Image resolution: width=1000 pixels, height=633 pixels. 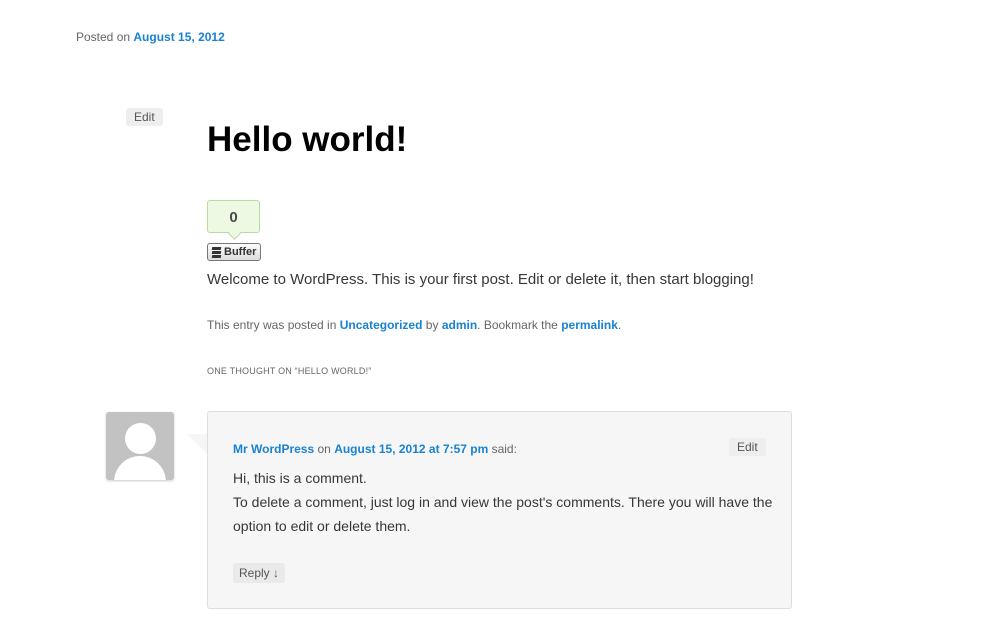 What do you see at coordinates (619, 325) in the screenshot?
I see `entry-meta-end: .` at bounding box center [619, 325].